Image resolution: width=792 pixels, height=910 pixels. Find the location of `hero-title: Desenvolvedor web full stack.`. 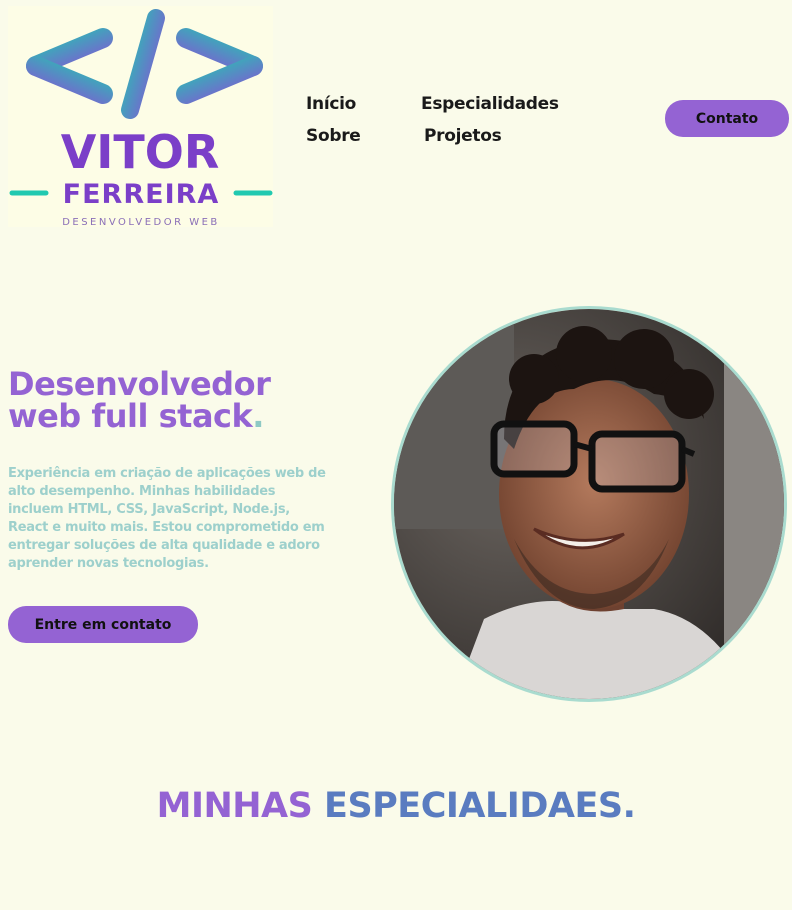

hero-title: Desenvolvedor web full stack. is located at coordinates (139, 401).